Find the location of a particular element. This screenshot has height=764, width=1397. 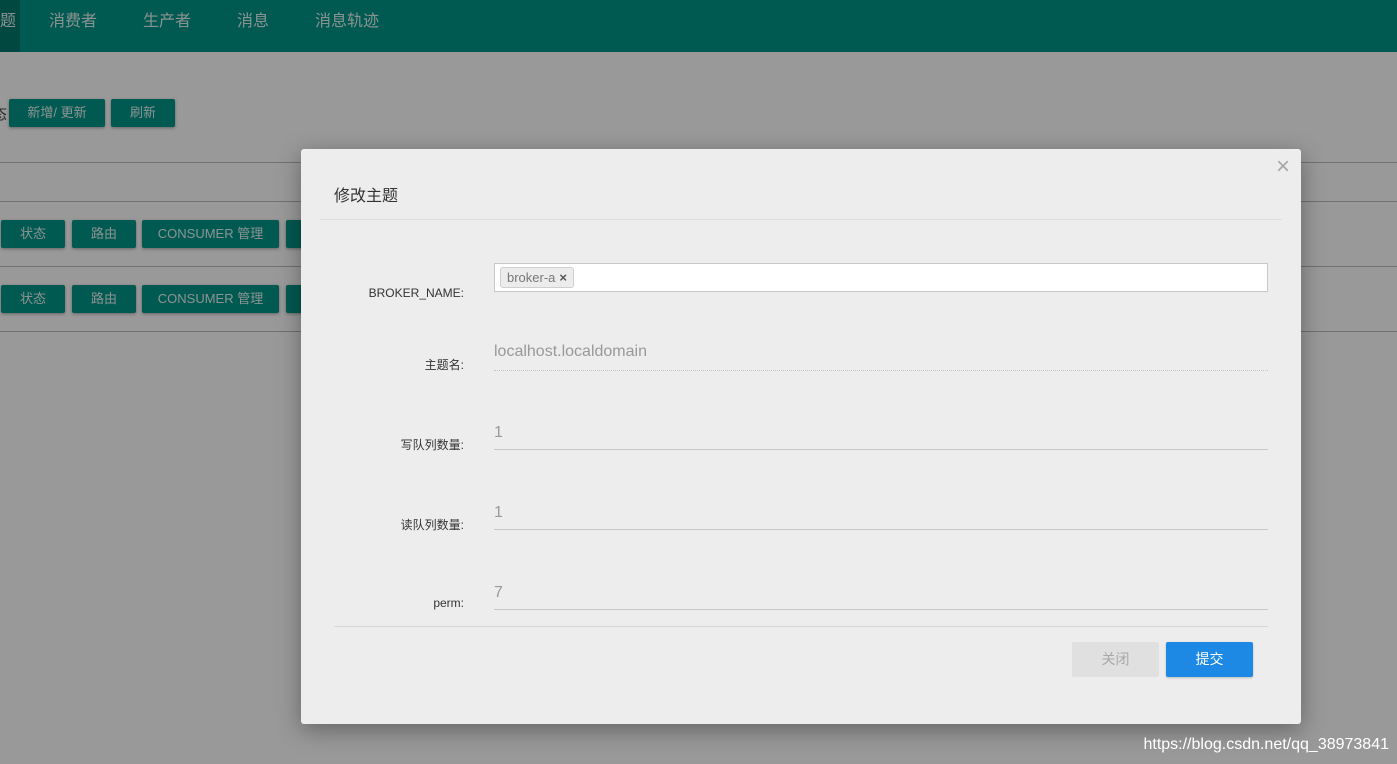

write-queue-underline is located at coordinates (881, 449).